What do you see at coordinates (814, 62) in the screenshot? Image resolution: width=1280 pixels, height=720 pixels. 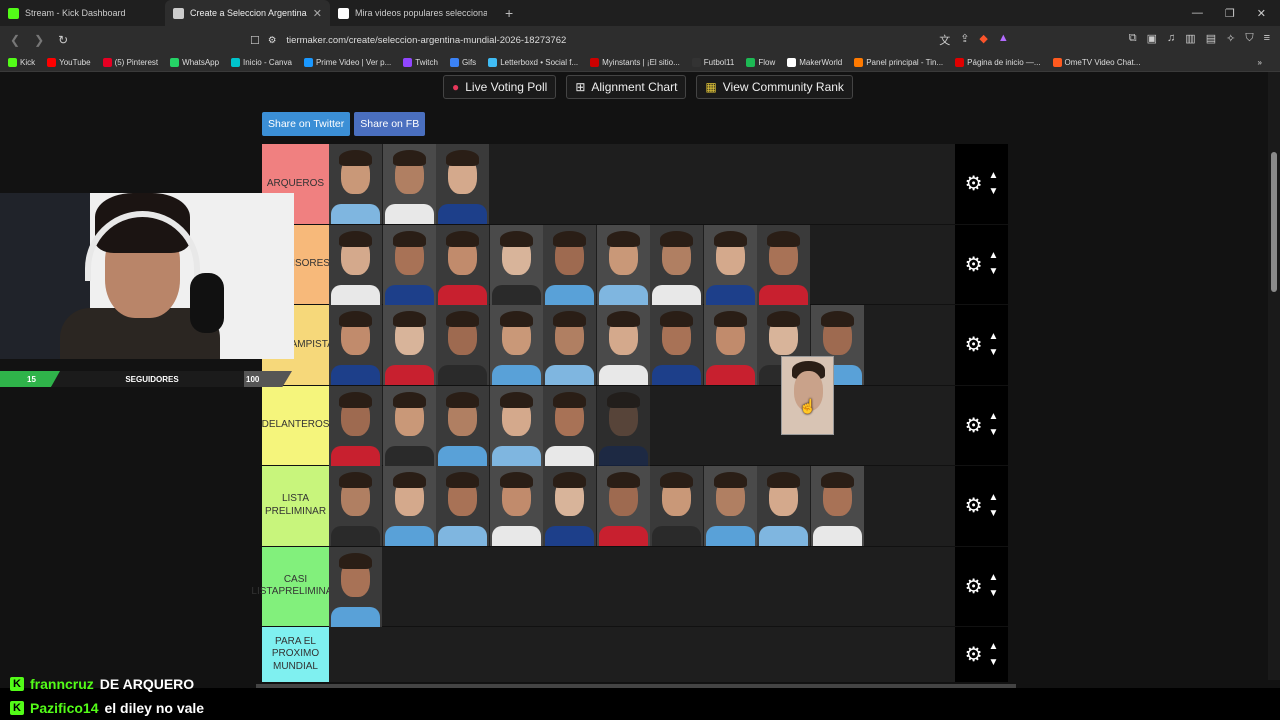 I see `bookmark-item: MakerWorld` at bounding box center [814, 62].